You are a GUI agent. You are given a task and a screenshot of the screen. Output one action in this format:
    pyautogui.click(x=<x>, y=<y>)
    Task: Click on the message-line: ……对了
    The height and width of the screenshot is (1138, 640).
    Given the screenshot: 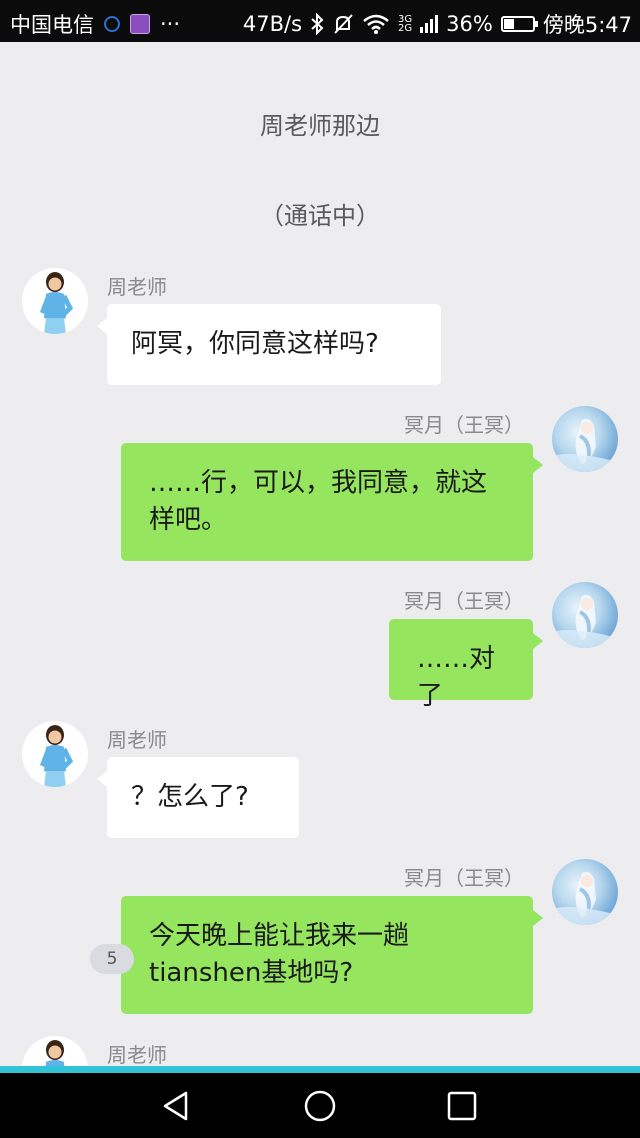 What is the action you would take?
    pyautogui.click(x=456, y=677)
    